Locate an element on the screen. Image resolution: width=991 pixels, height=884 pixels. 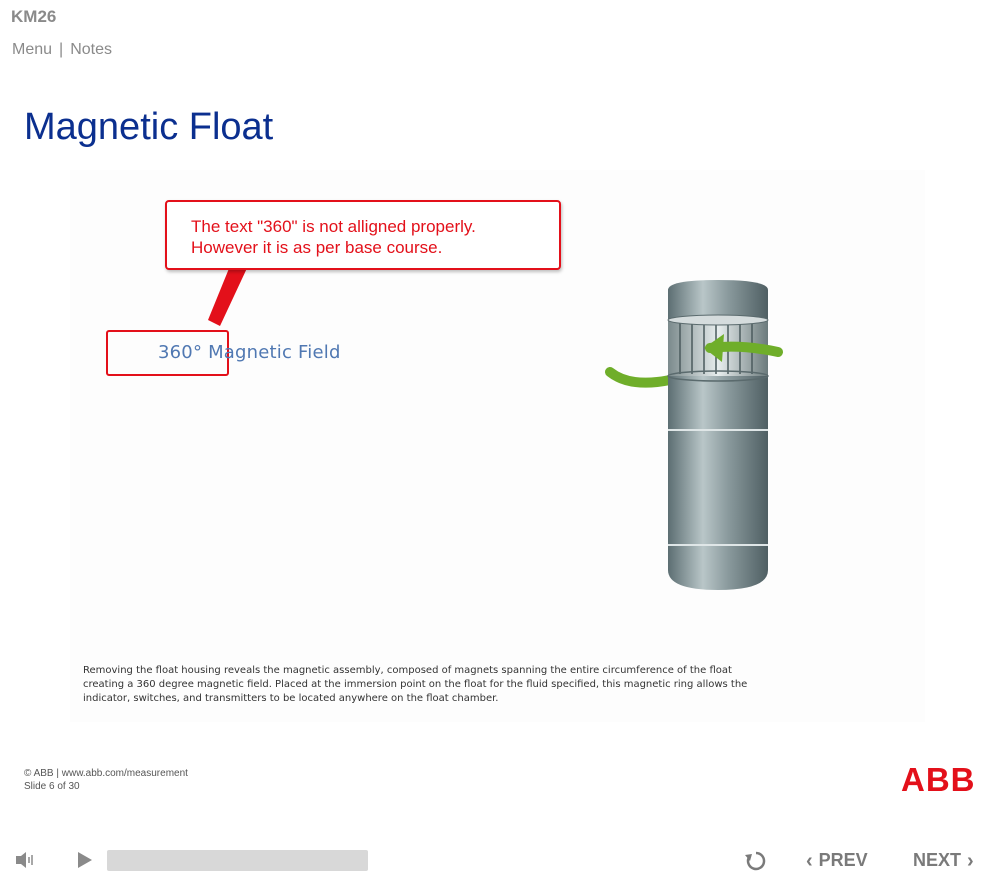
next-button: NEXT › is located at coordinates (946, 860).